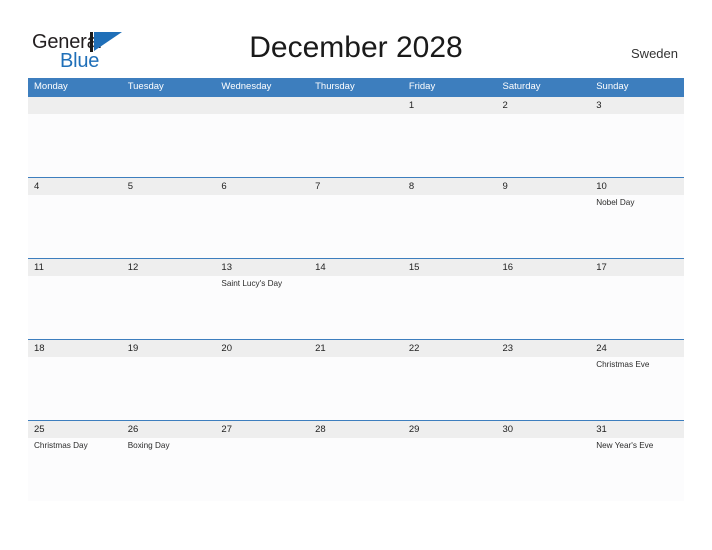 The height and width of the screenshot is (550, 712). What do you see at coordinates (544, 380) in the screenshot?
I see `day-cell: 23` at bounding box center [544, 380].